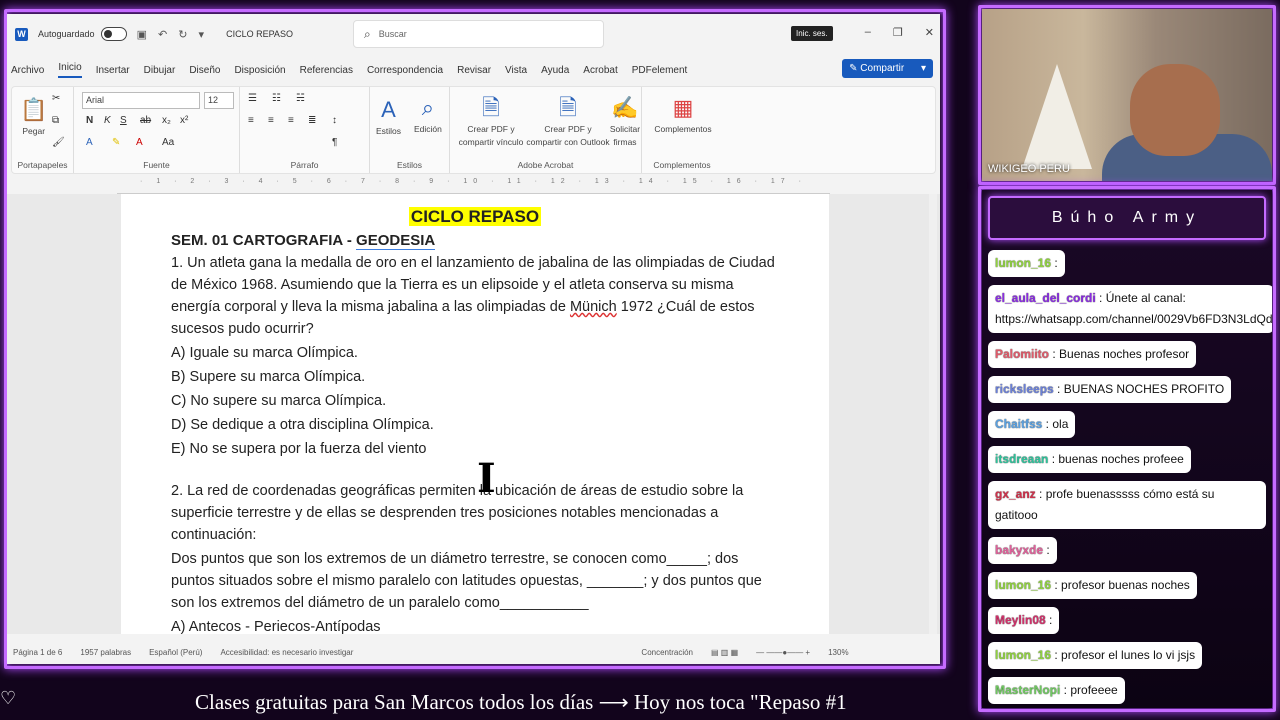 This screenshot has height=720, width=1280. Describe the element at coordinates (259, 70) in the screenshot. I see `tab-disposicion: Disposición` at that location.